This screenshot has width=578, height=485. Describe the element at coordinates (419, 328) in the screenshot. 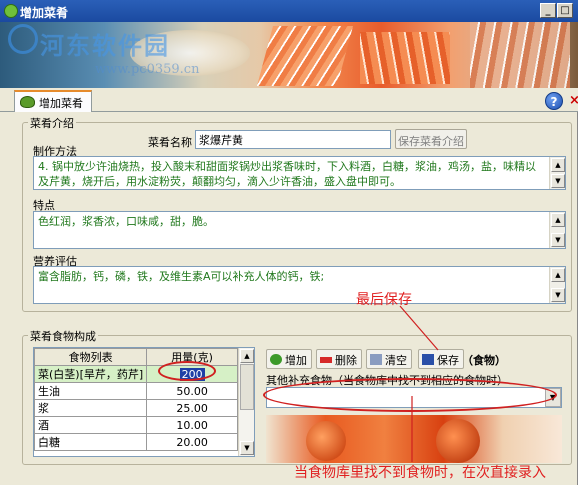

I see `arrow-to-save` at that location.